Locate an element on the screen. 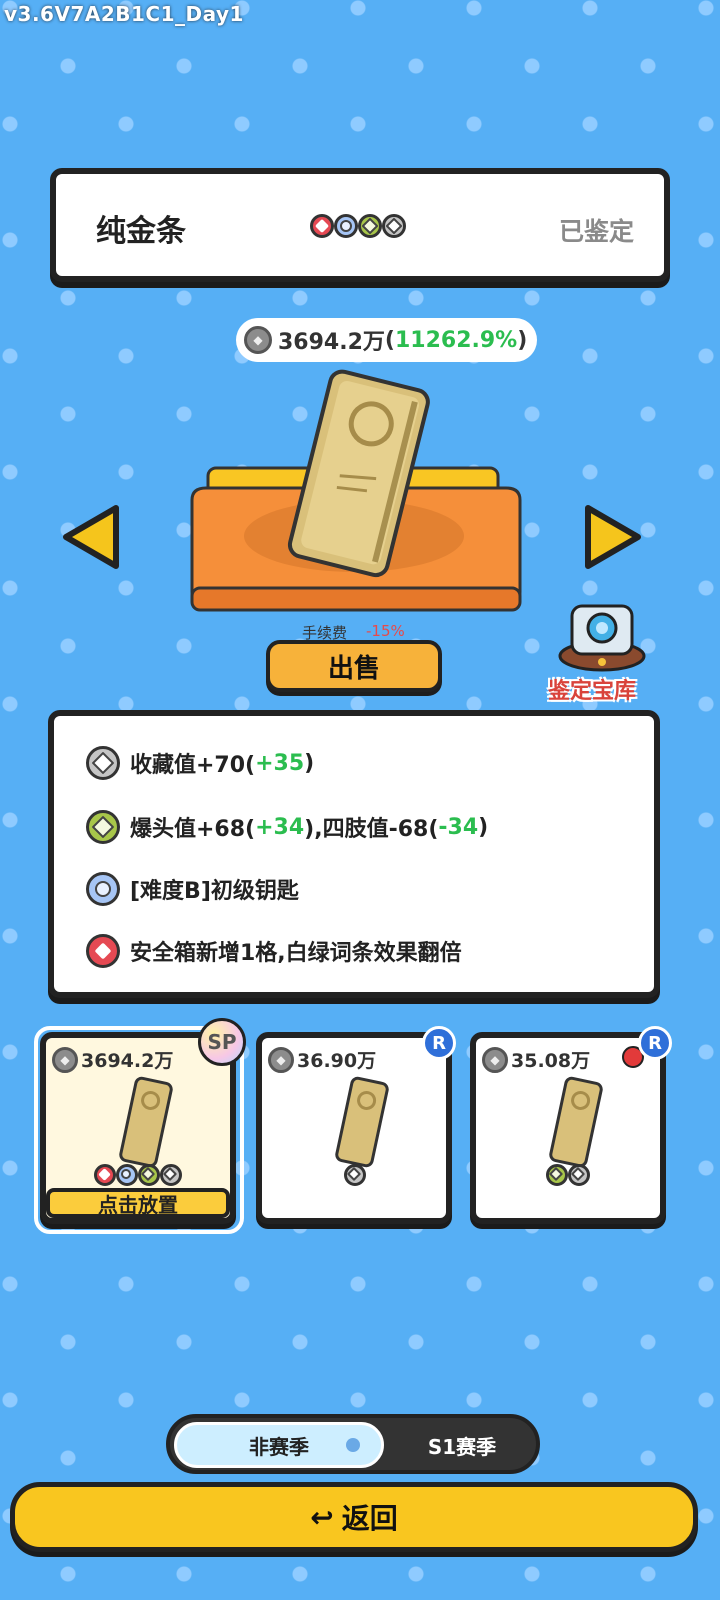  identification-status: 已鉴定 is located at coordinates (596, 231).